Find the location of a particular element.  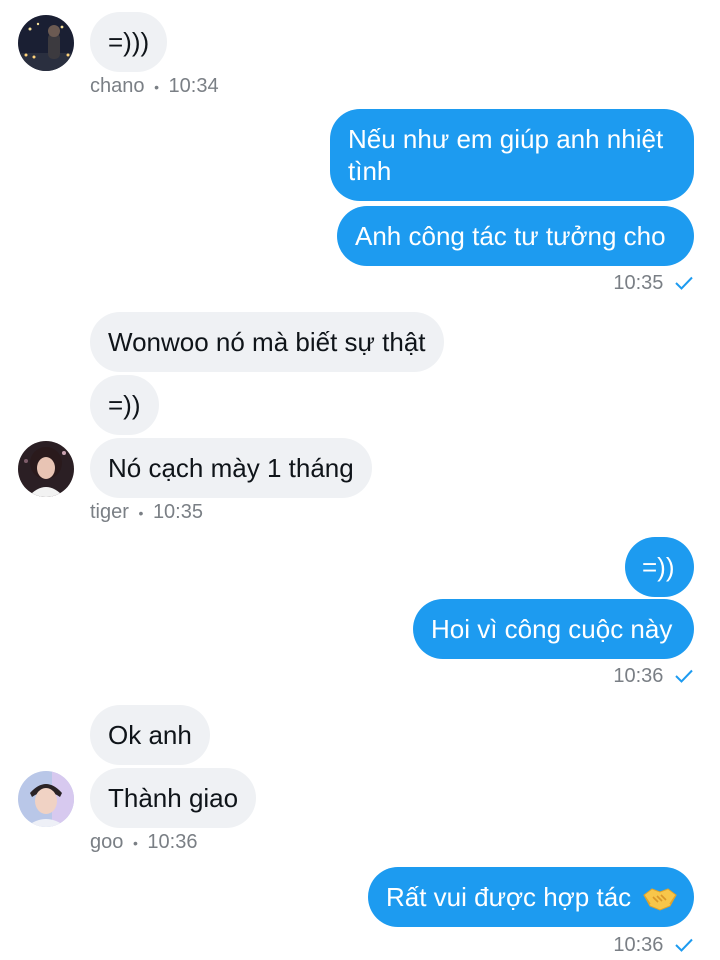

sender-name: goo is located at coordinates (107, 842).